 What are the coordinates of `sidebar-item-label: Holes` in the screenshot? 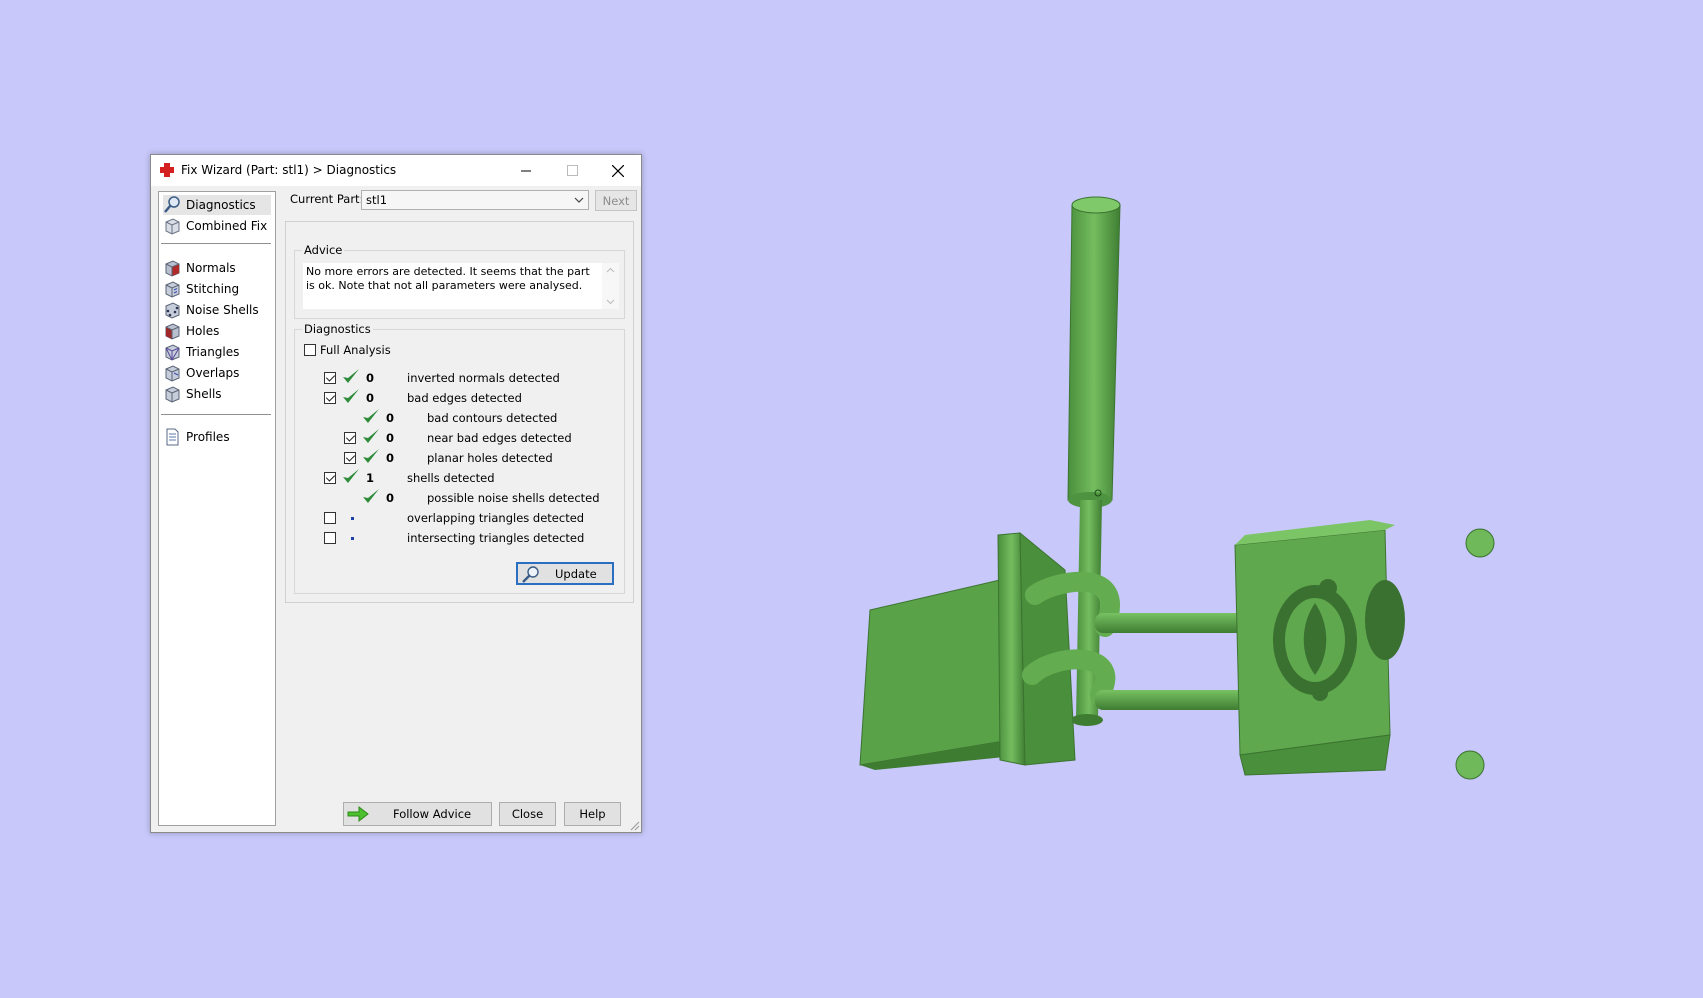 It's located at (203, 331).